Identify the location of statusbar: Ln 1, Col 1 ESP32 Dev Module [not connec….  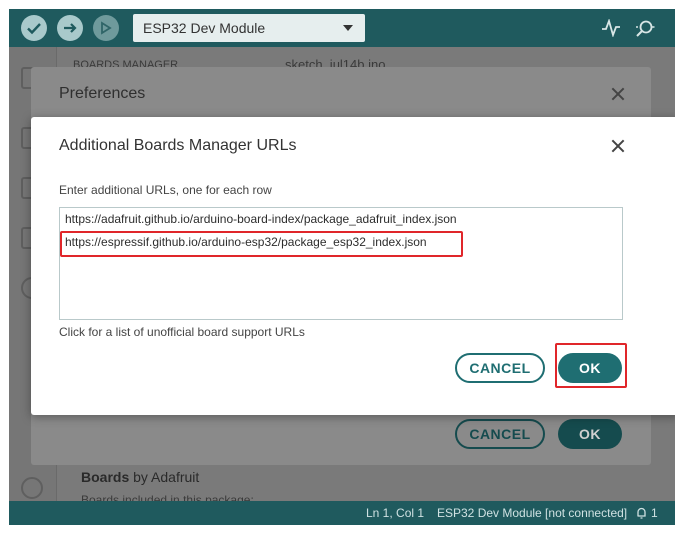
(342, 513).